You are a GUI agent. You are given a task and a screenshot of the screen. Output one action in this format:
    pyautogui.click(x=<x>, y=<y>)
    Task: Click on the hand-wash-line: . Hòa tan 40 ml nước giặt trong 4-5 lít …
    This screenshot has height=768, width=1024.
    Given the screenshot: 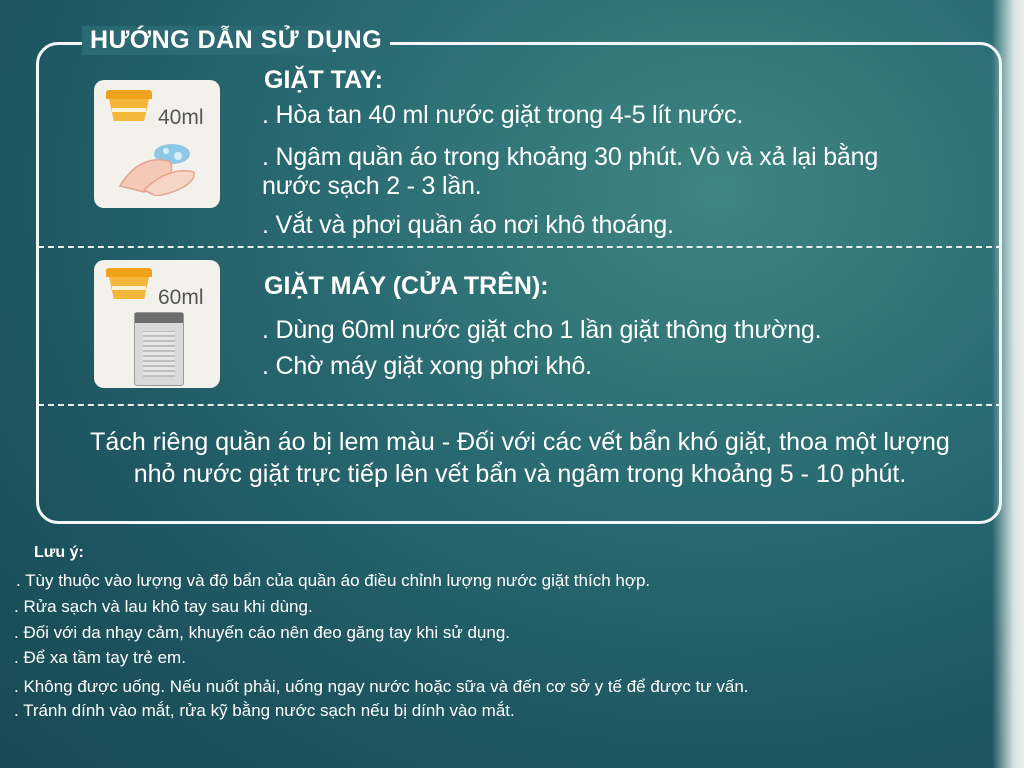 What is the action you would take?
    pyautogui.click(x=503, y=115)
    